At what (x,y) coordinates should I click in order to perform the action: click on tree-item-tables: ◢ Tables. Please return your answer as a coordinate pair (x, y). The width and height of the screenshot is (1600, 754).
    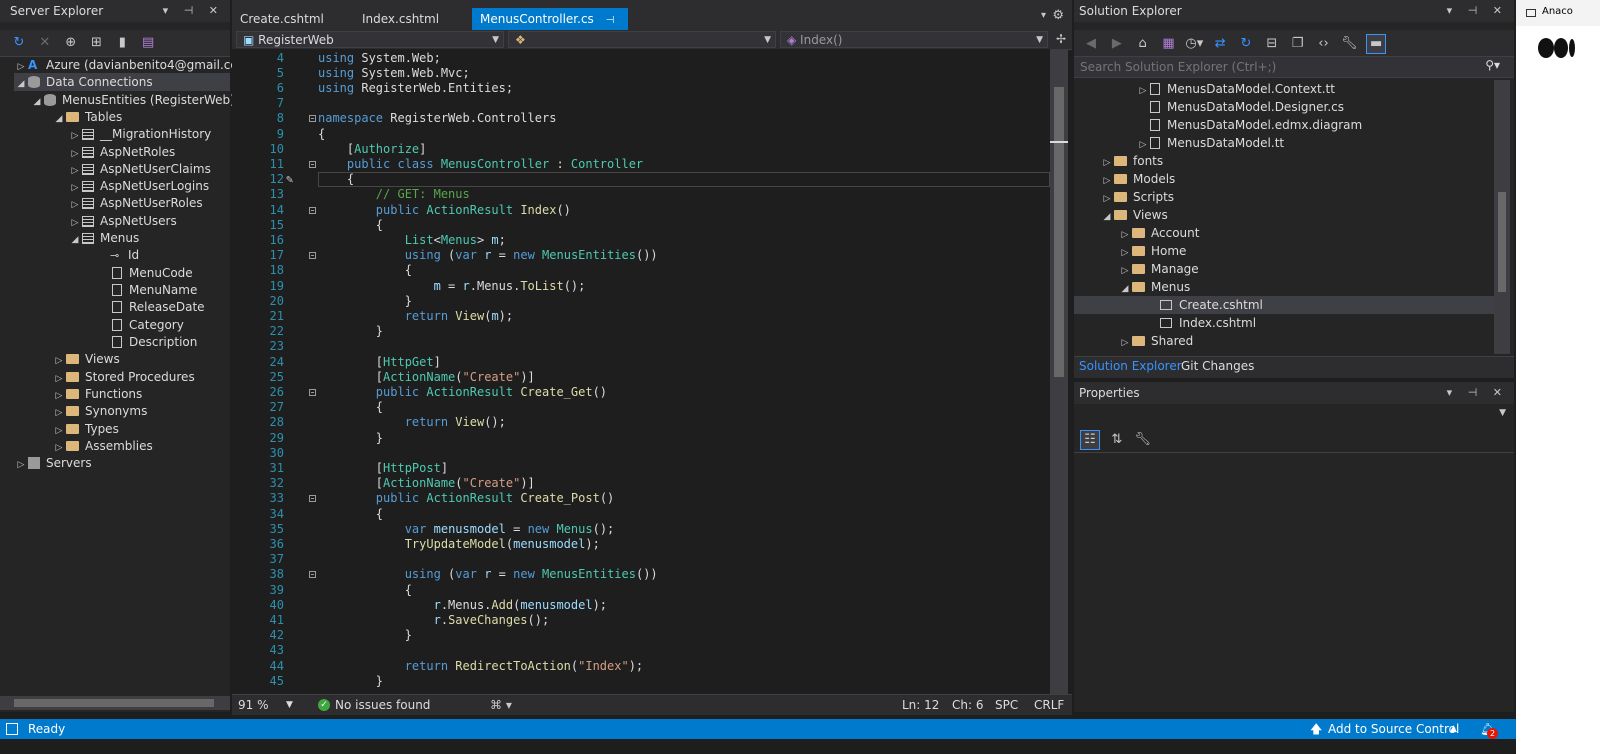
    Looking at the image, I should click on (87, 118).